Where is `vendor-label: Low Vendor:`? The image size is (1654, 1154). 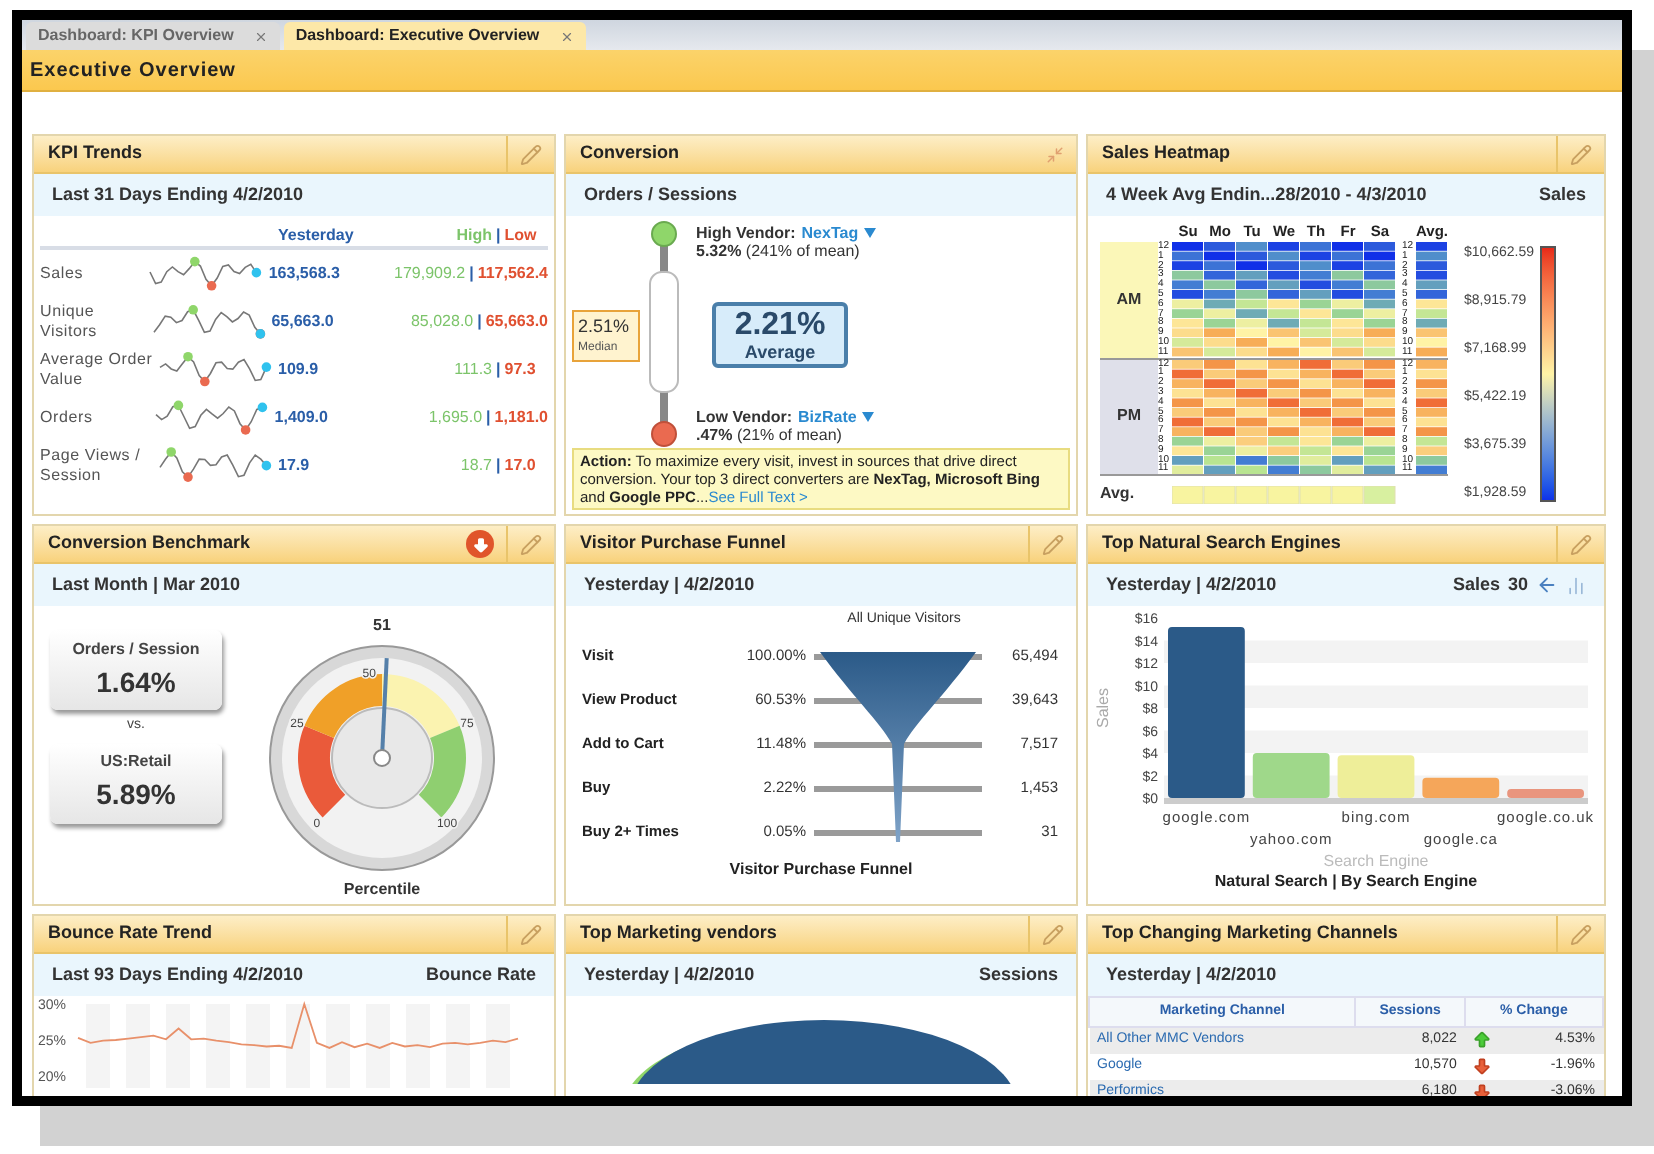
vendor-label: Low Vendor: is located at coordinates (744, 417).